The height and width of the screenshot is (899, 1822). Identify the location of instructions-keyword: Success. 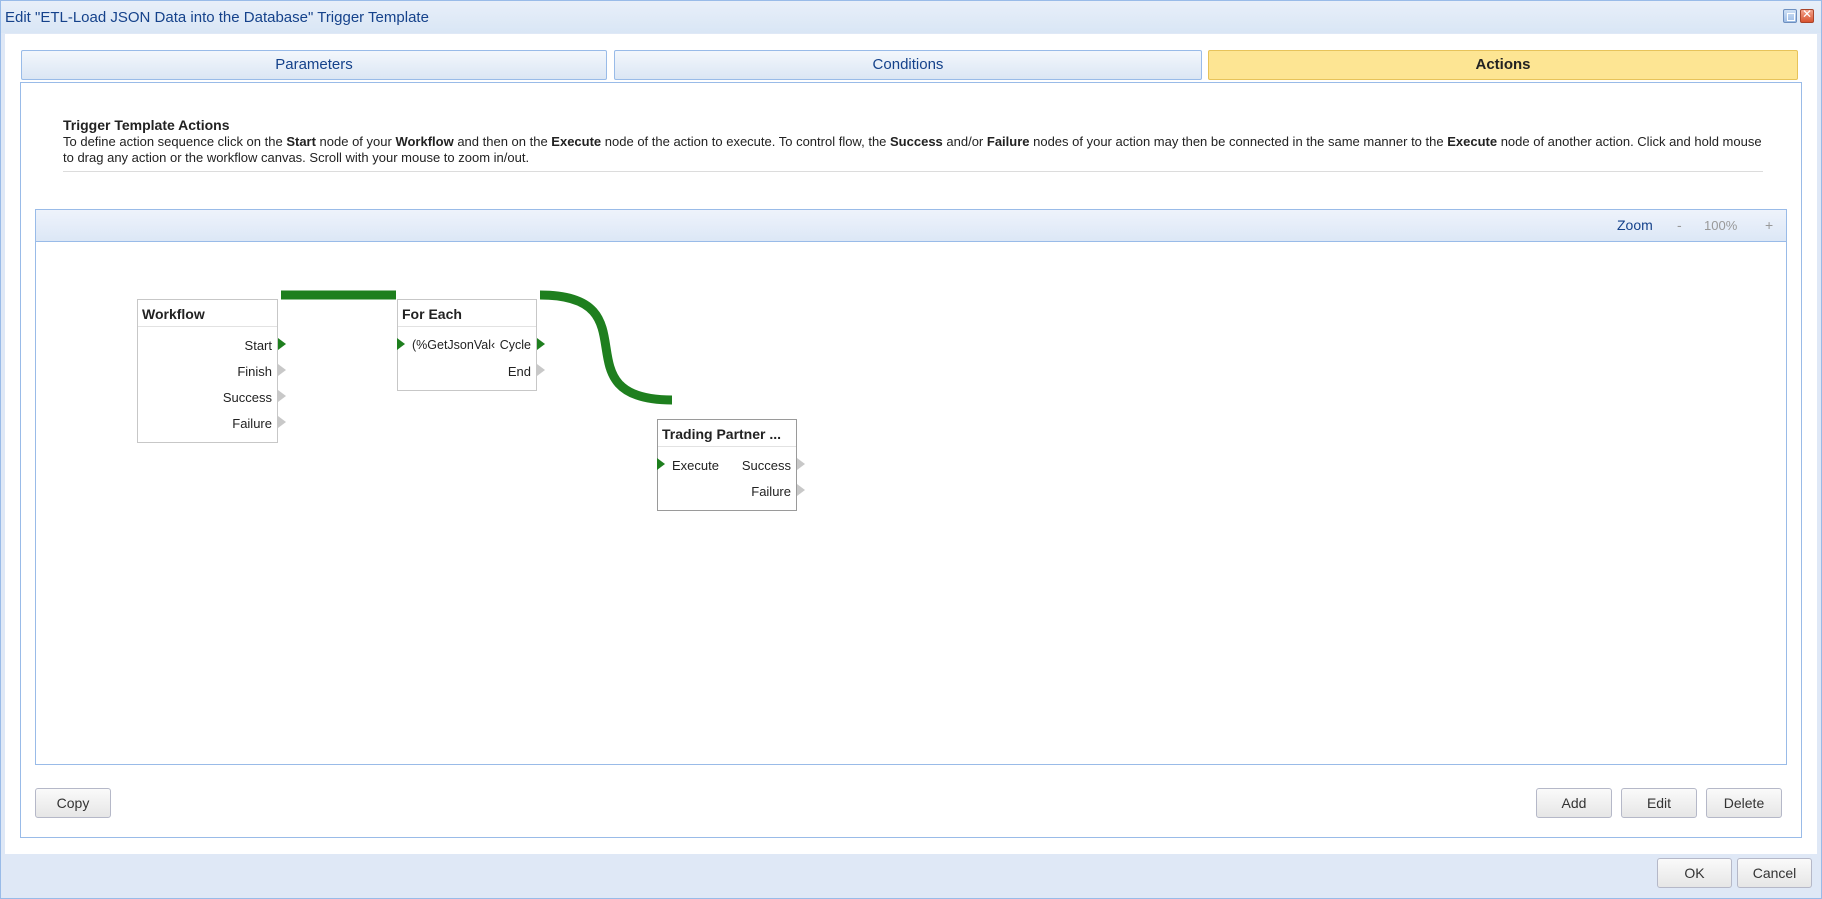
(916, 141).